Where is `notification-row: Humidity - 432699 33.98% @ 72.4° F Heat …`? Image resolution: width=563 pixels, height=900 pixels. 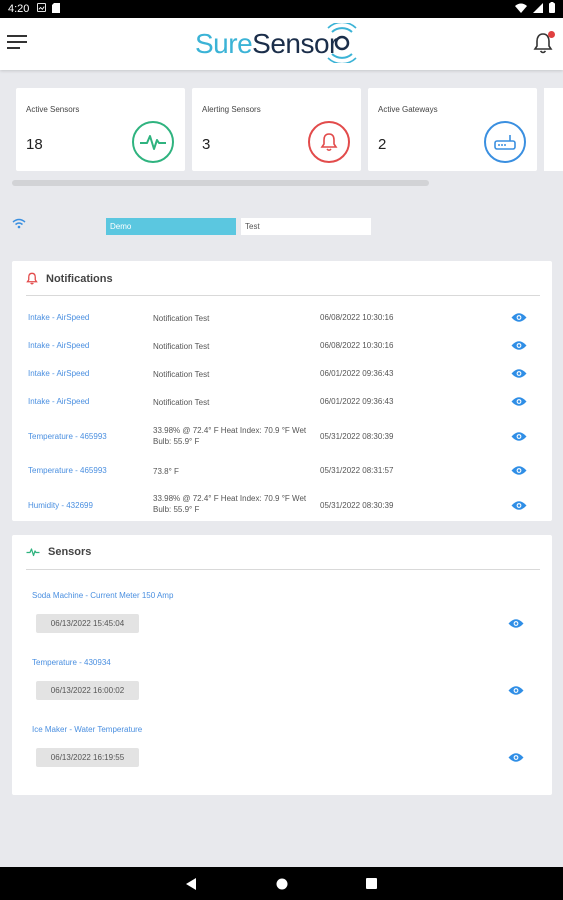 notification-row: Humidity - 432699 33.98% @ 72.4° F Heat … is located at coordinates (283, 504).